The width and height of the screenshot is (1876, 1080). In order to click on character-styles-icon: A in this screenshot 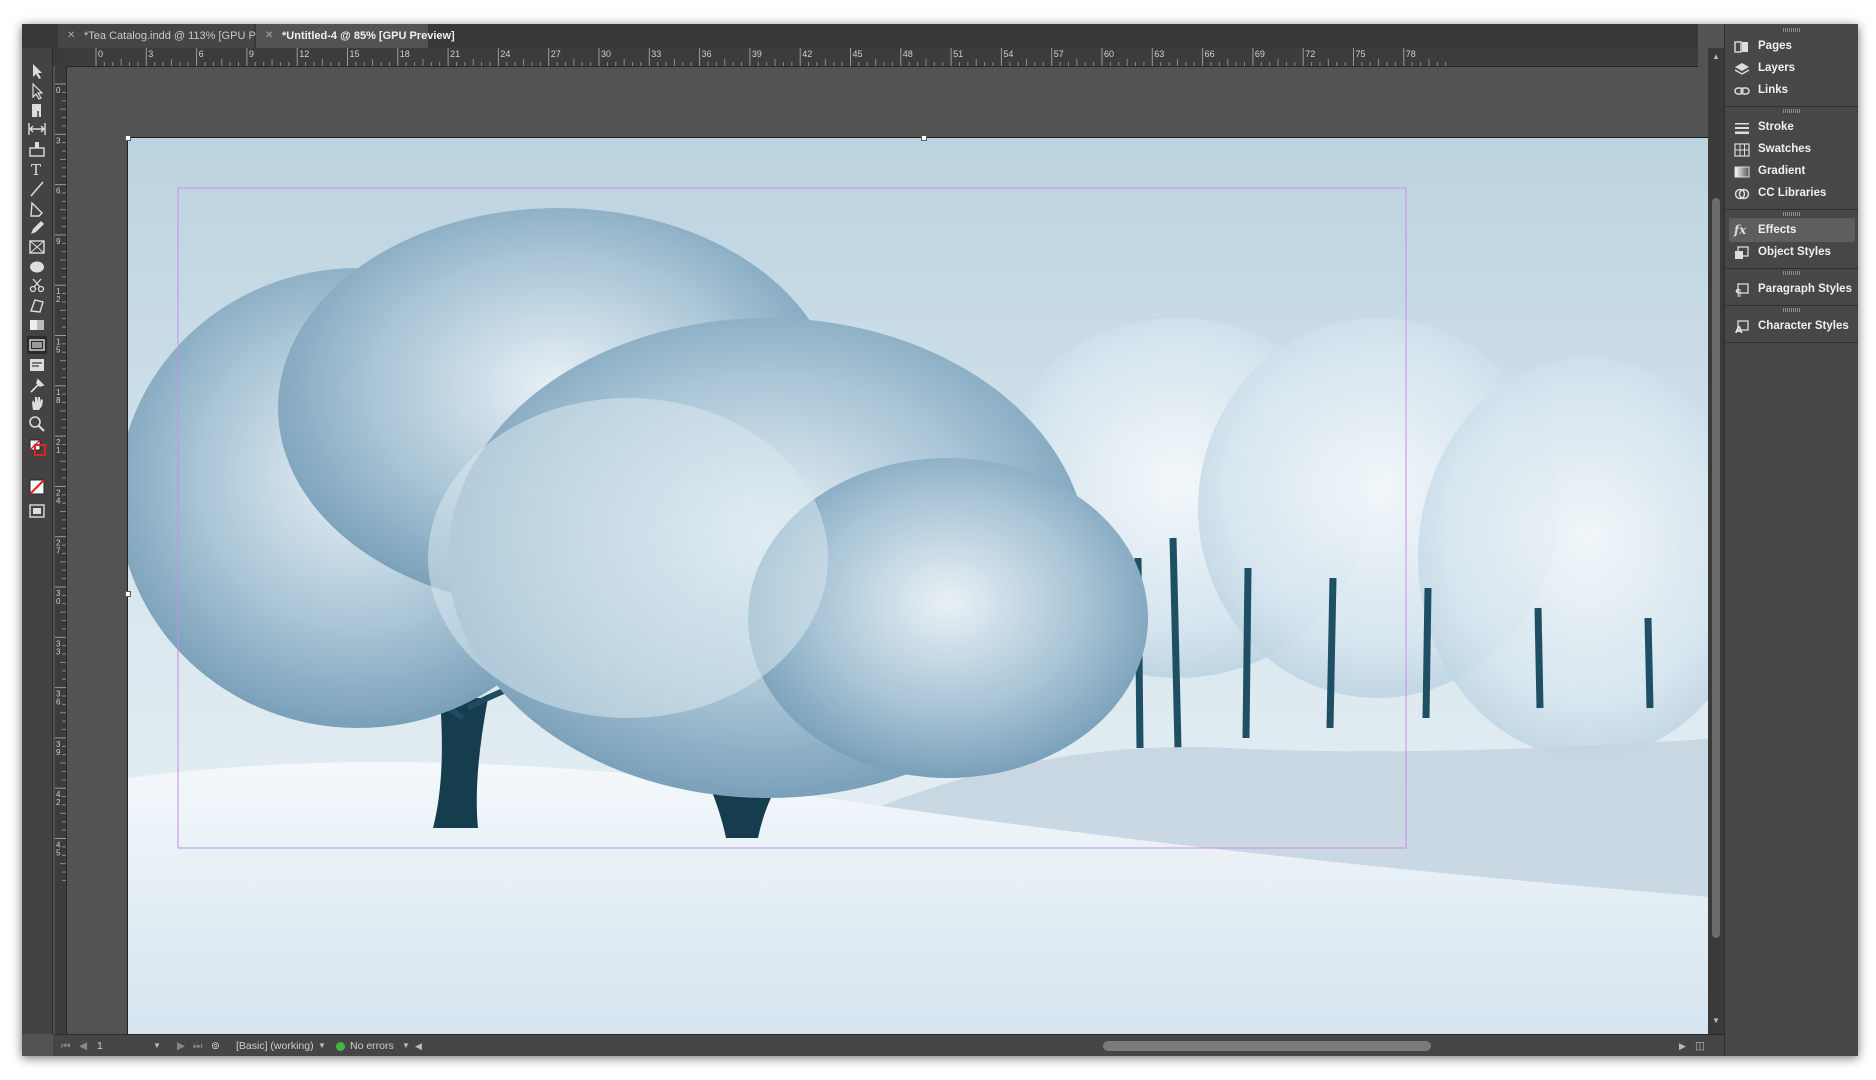, I will do `click(1742, 327)`.